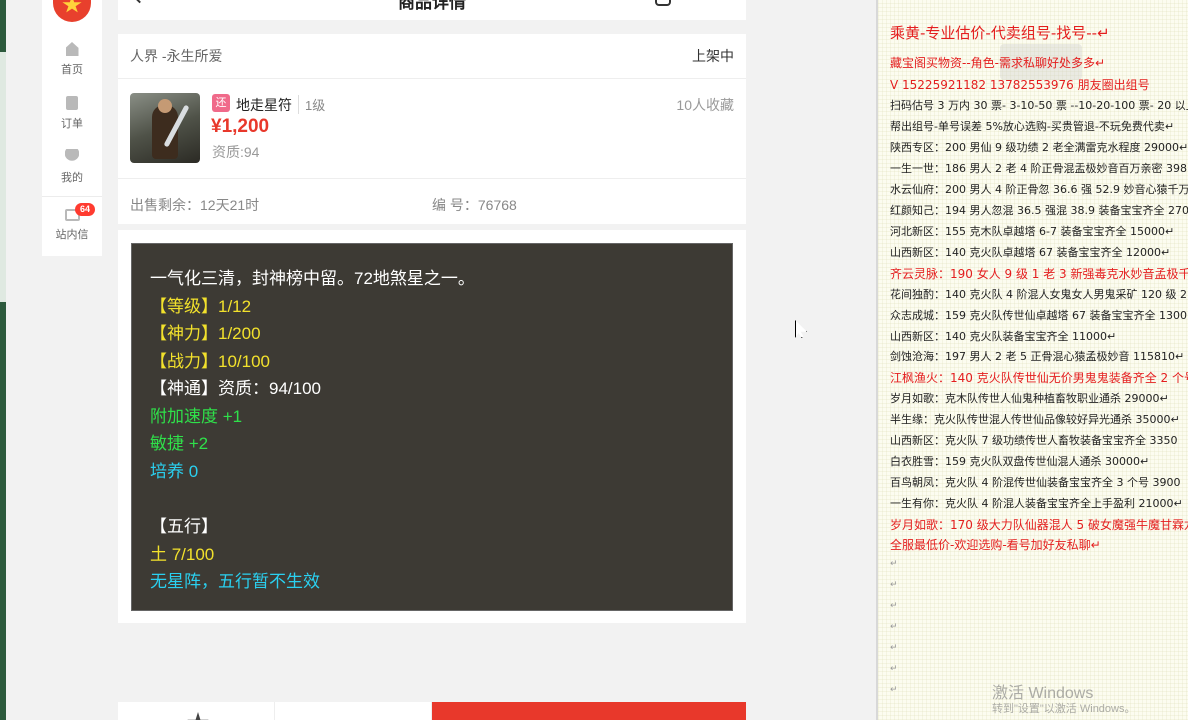  Describe the element at coordinates (182, 554) in the screenshot. I see `attribute-line: 土 7/100` at that location.